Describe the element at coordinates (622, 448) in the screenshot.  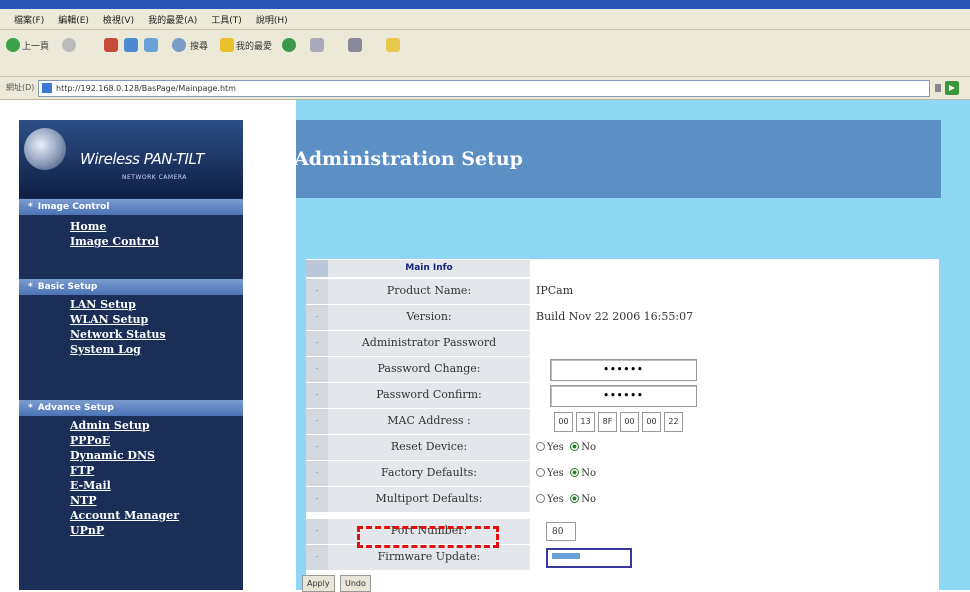
I see `row-reset-device: - Reset Device: Yes No` at that location.